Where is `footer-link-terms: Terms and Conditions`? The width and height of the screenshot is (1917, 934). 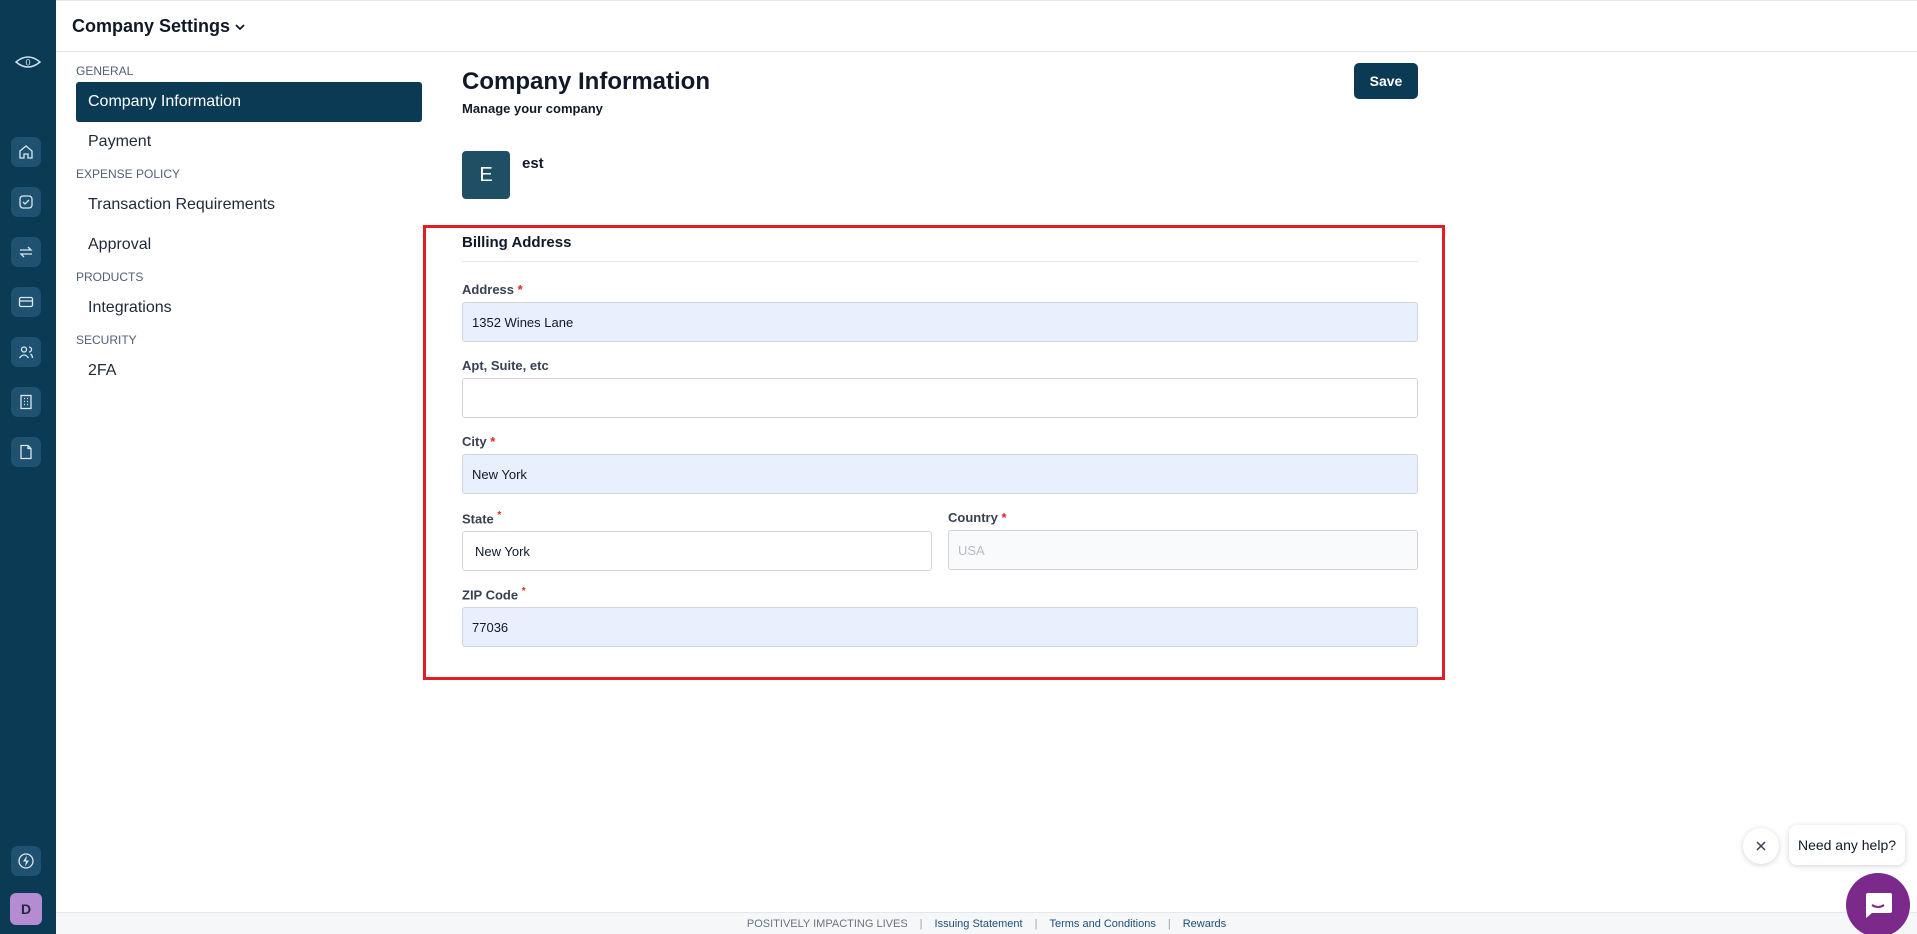 footer-link-terms: Terms and Conditions is located at coordinates (1102, 924).